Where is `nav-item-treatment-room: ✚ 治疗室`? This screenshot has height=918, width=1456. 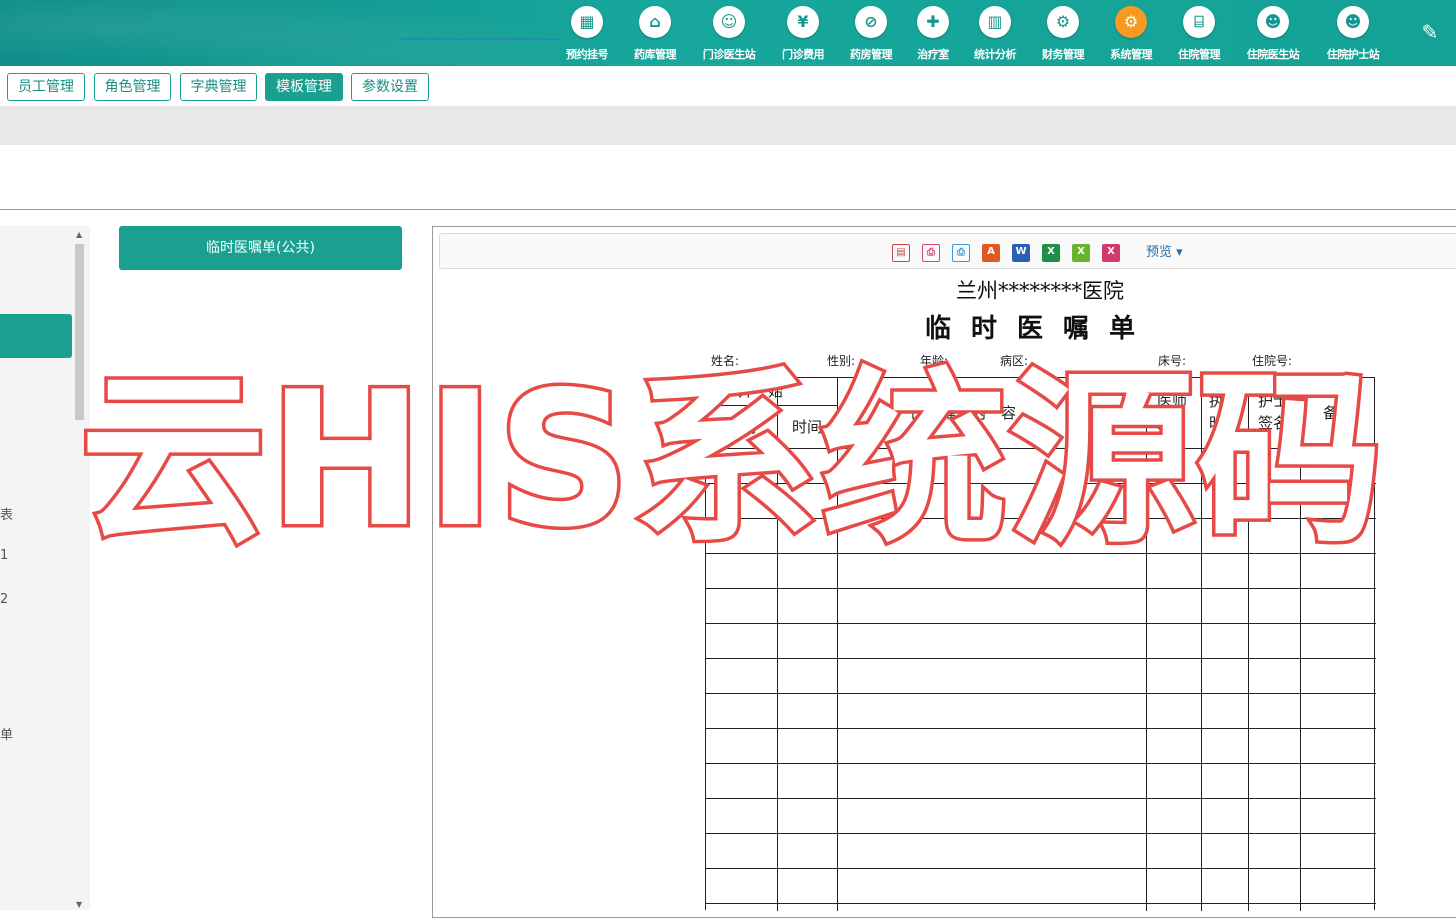
nav-item-treatment-room: ✚ 治疗室 is located at coordinates (933, 34).